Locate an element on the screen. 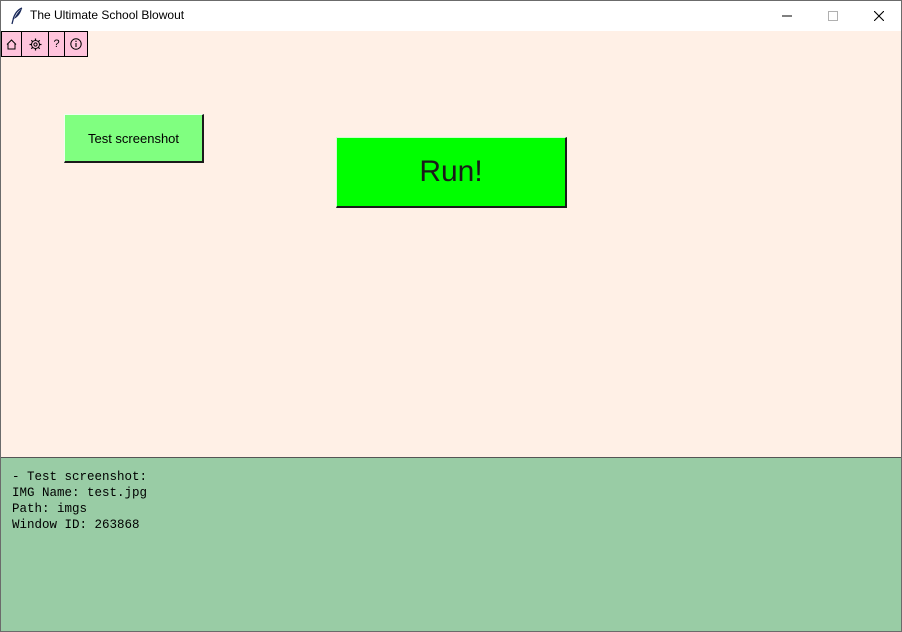  info-button is located at coordinates (76, 44).